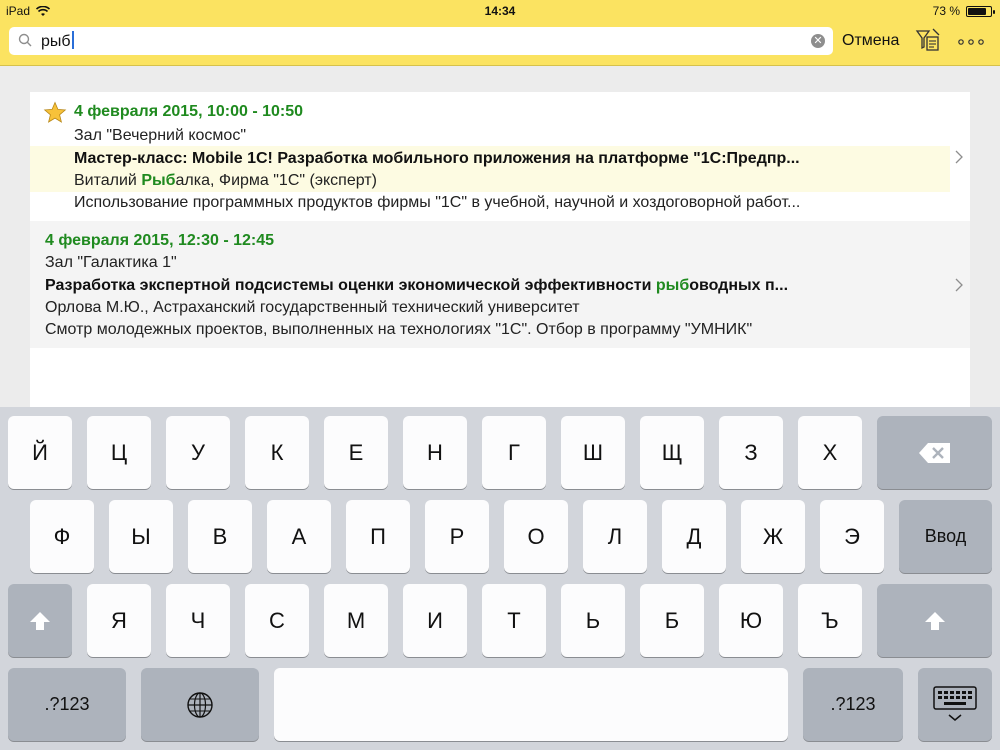 Image resolution: width=1000 pixels, height=750 pixels. I want to click on numbers-right-button: .?123, so click(853, 704).